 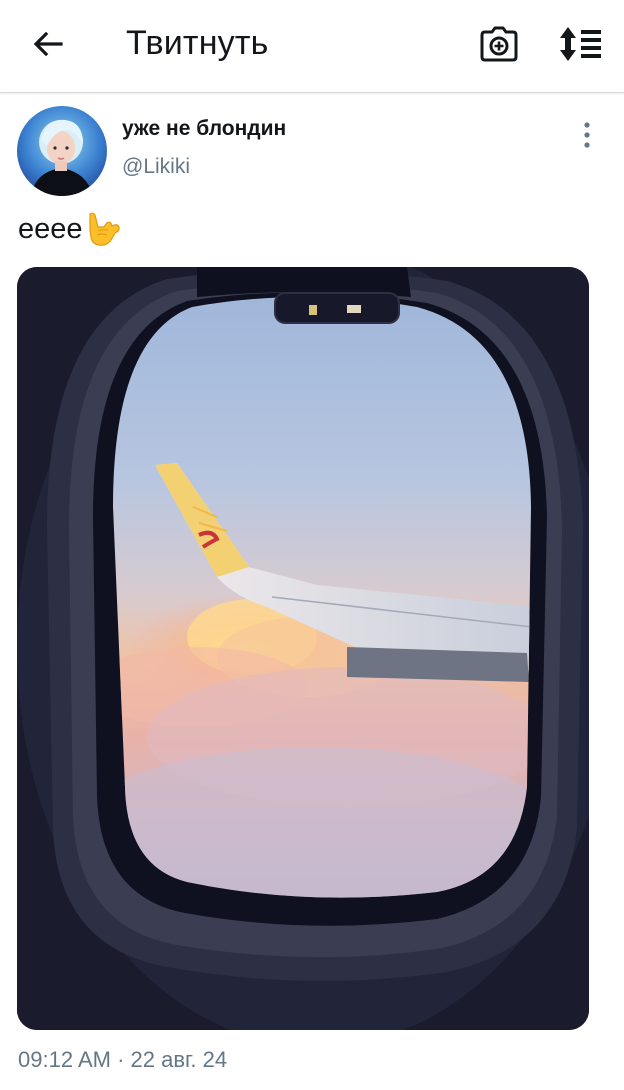 I want to click on sort-list-icon, so click(x=580, y=44).